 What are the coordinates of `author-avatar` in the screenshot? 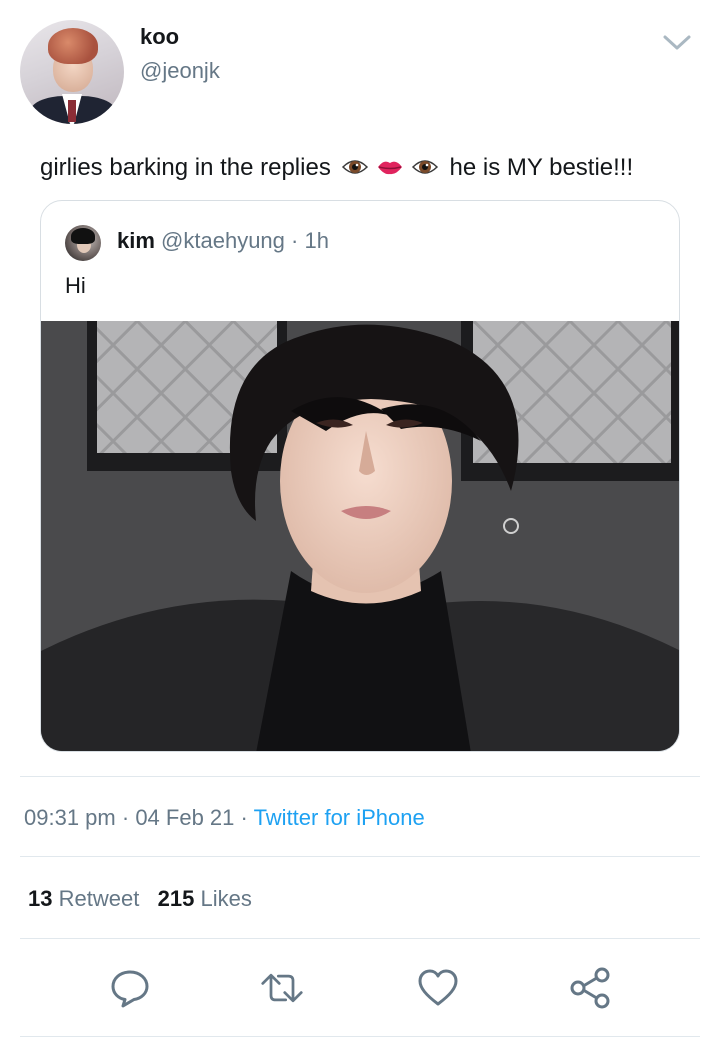 It's located at (72, 72).